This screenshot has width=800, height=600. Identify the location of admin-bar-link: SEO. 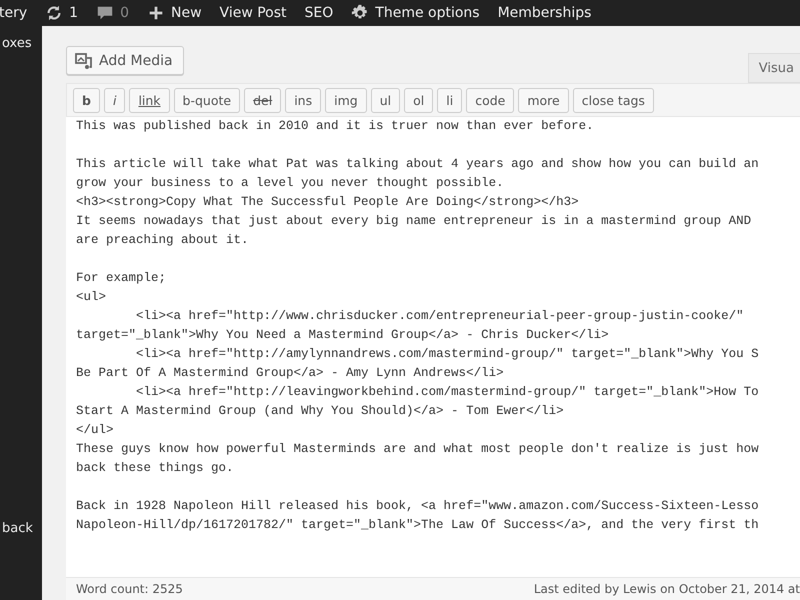
(319, 13).